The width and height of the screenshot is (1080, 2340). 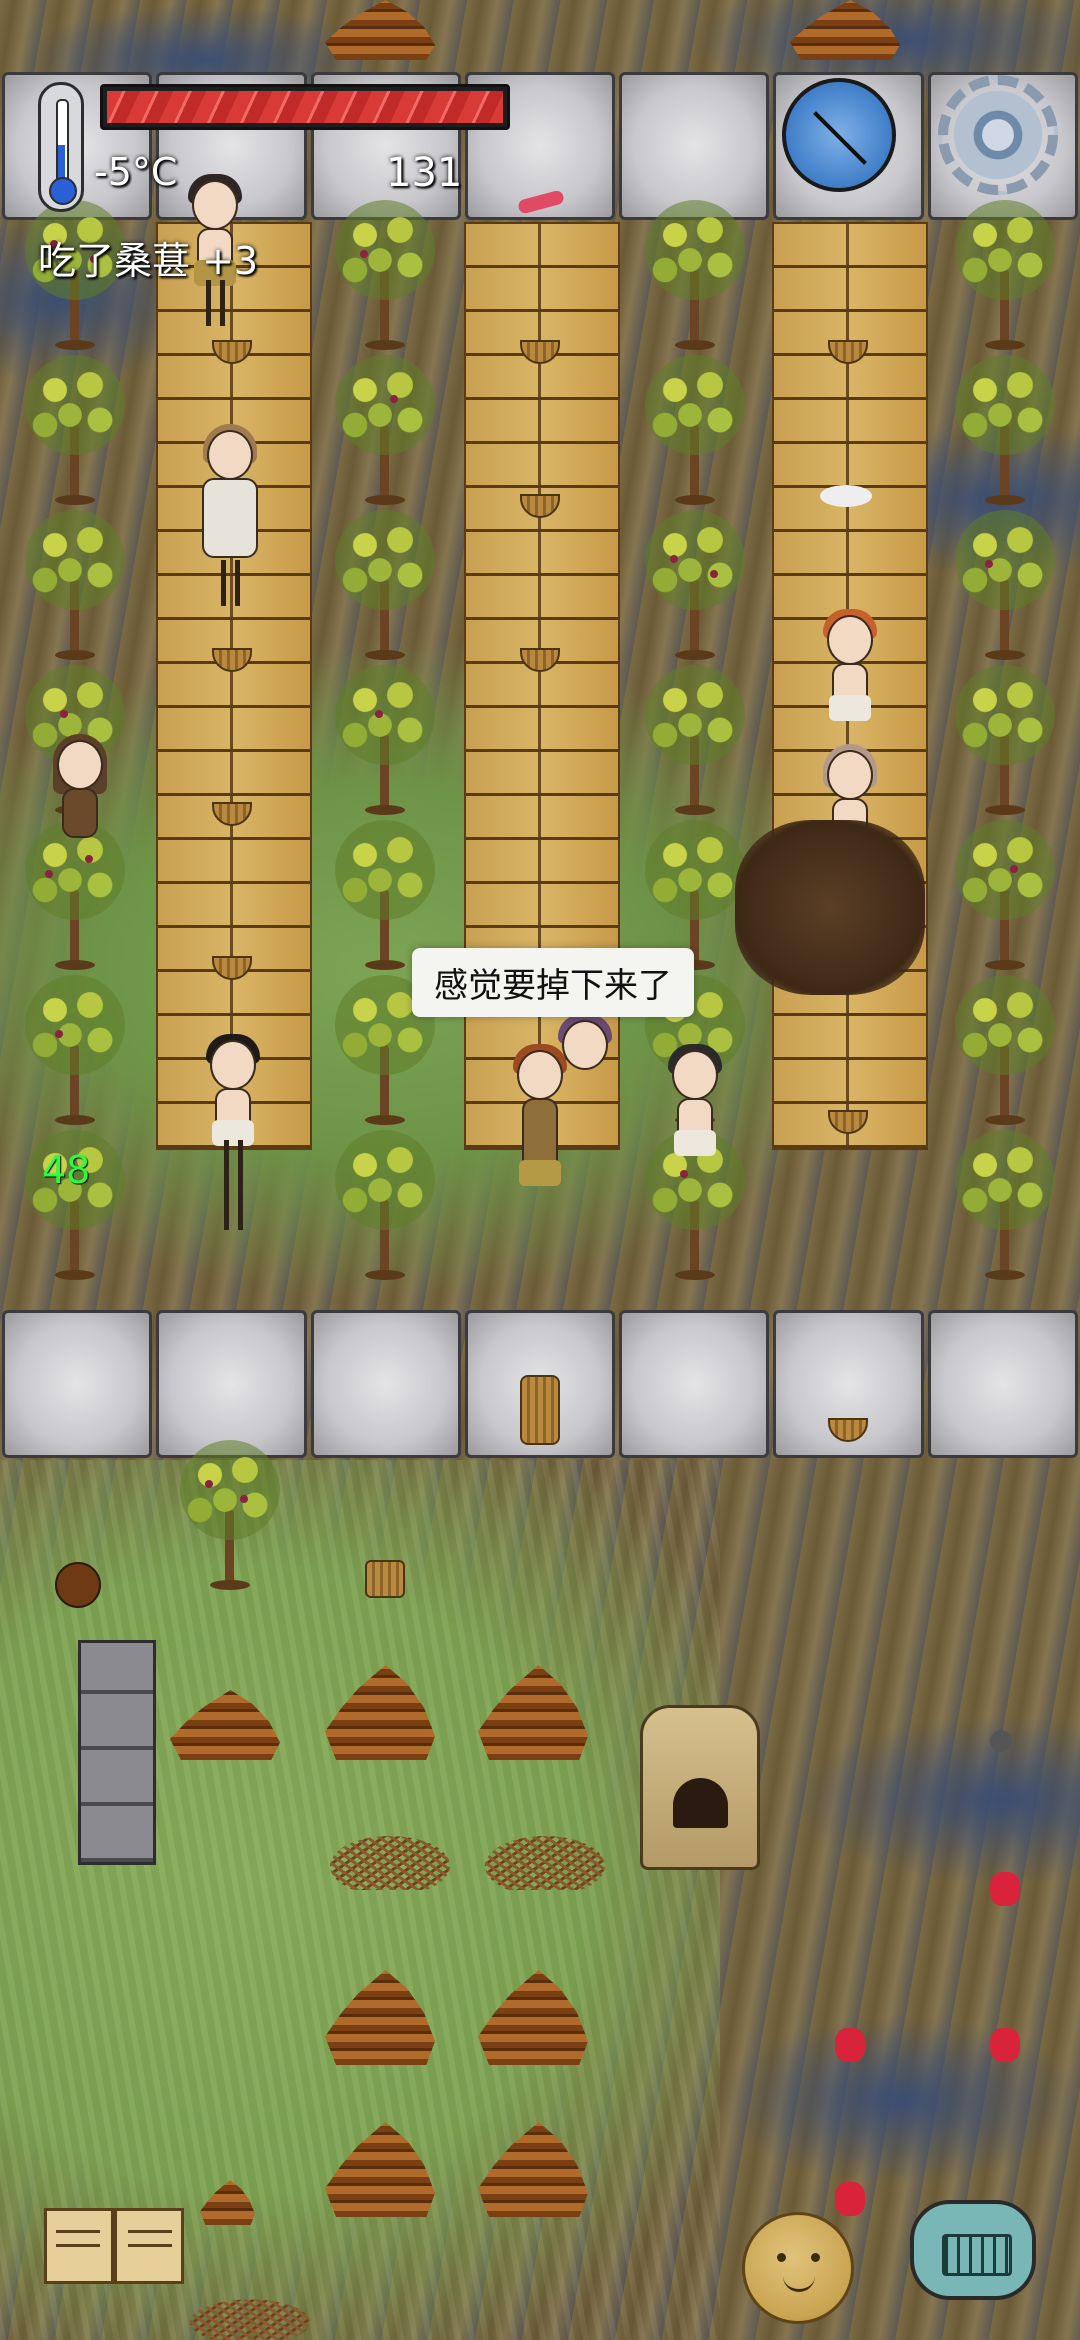 What do you see at coordinates (1001, 1741) in the screenshot?
I see `round-stone-item` at bounding box center [1001, 1741].